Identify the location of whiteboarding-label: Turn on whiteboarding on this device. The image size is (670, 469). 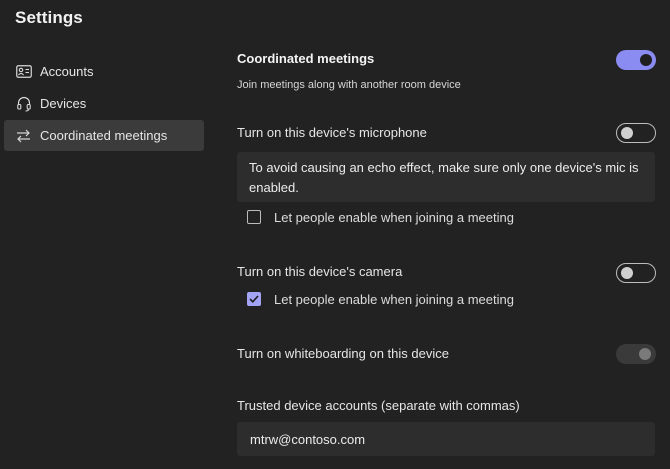
(343, 353).